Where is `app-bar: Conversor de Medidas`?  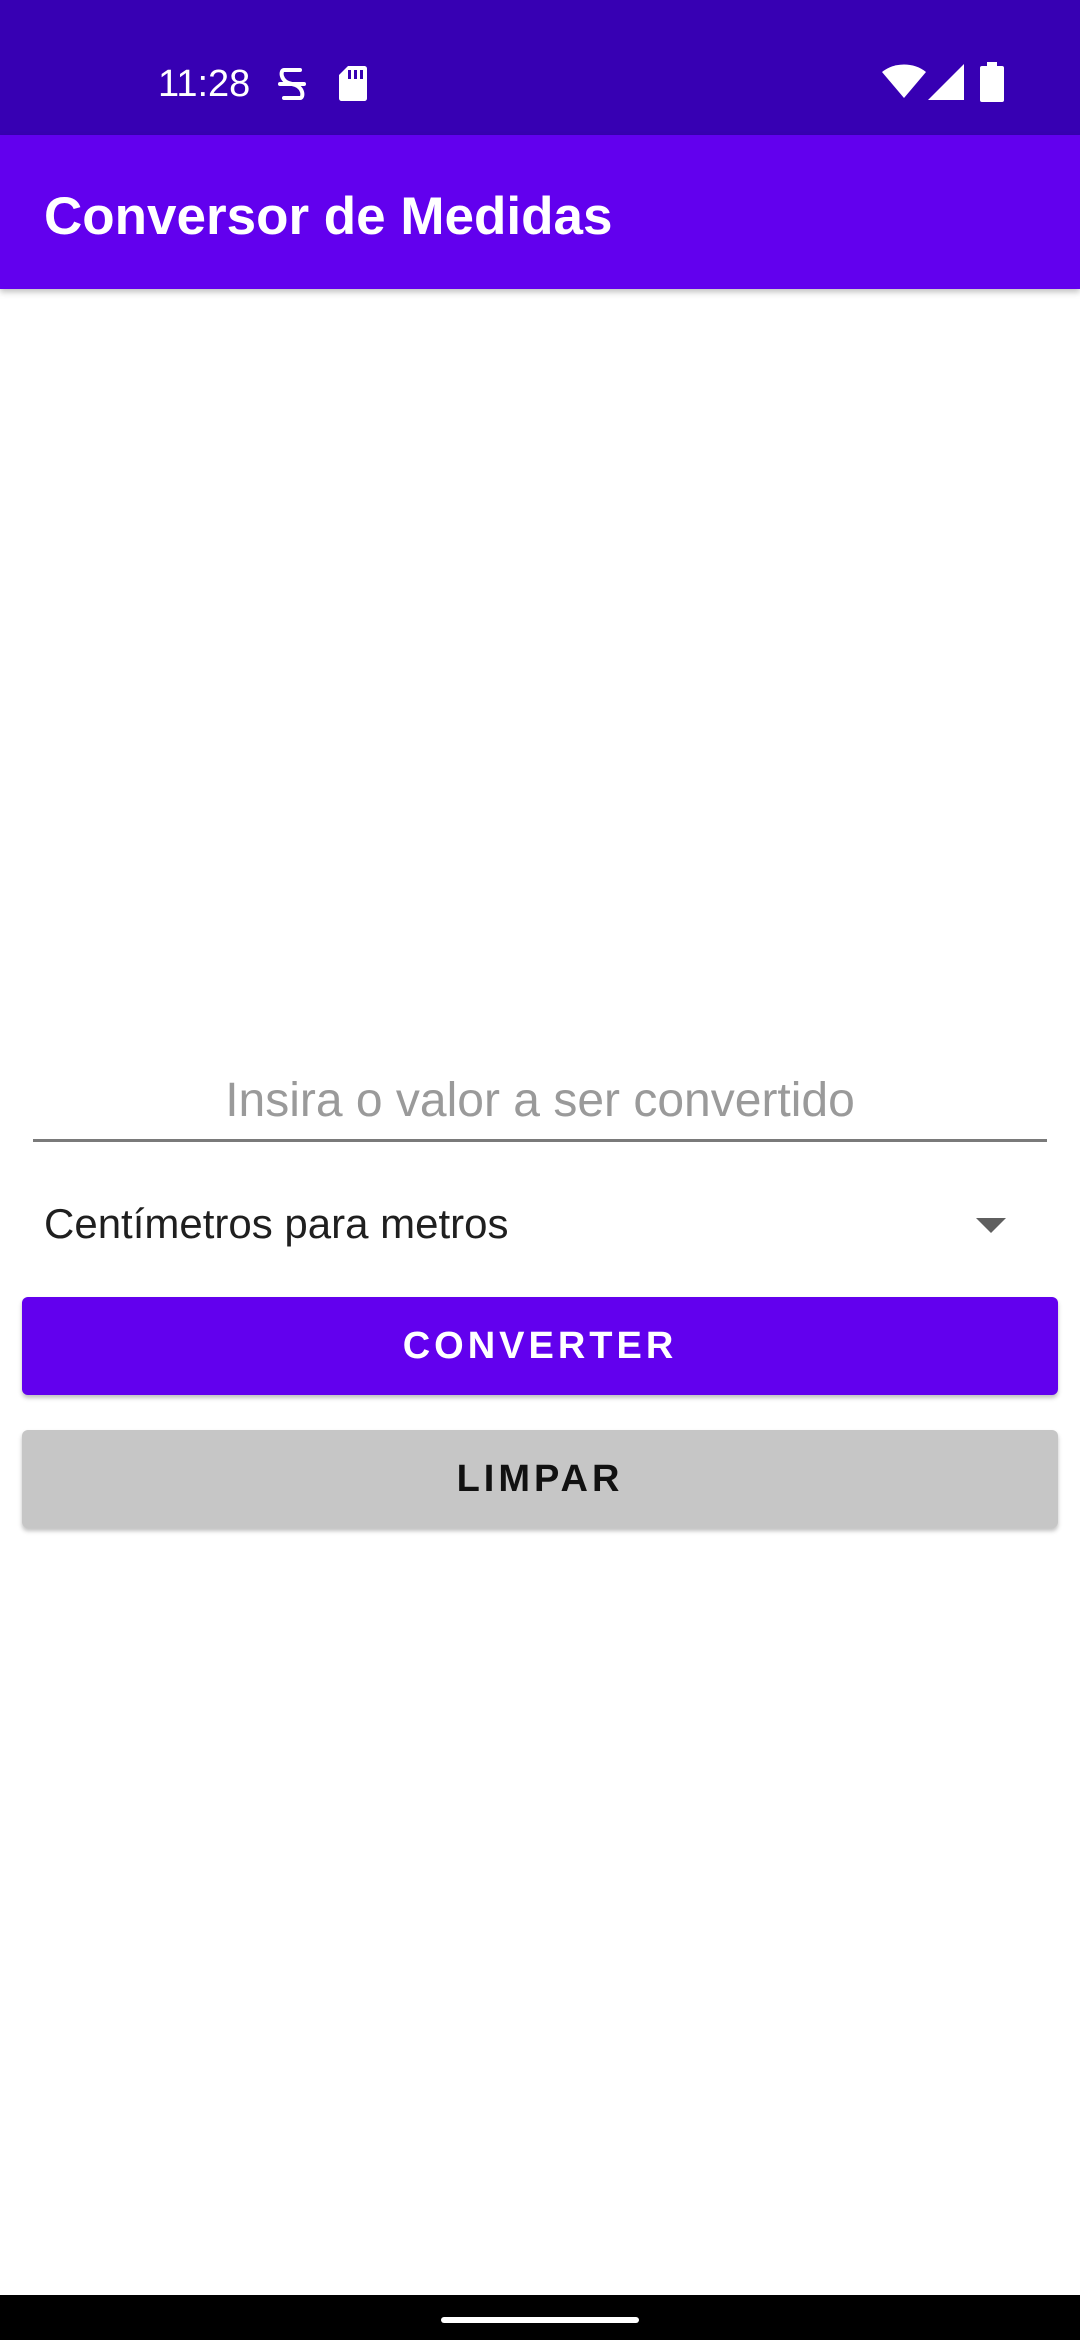 app-bar: Conversor de Medidas is located at coordinates (540, 212).